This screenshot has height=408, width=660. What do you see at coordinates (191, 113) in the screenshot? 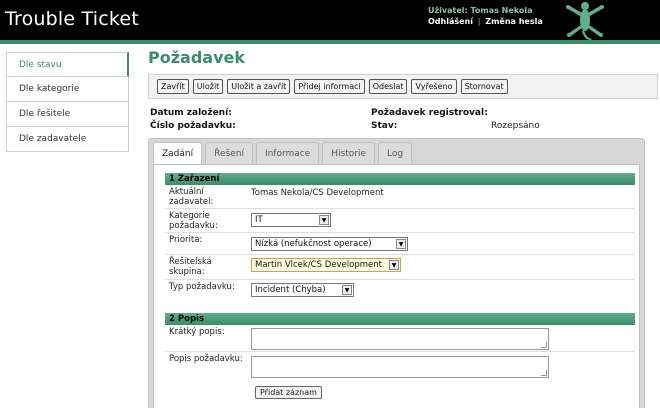
I see `created-date-label: Datum založení:` at bounding box center [191, 113].